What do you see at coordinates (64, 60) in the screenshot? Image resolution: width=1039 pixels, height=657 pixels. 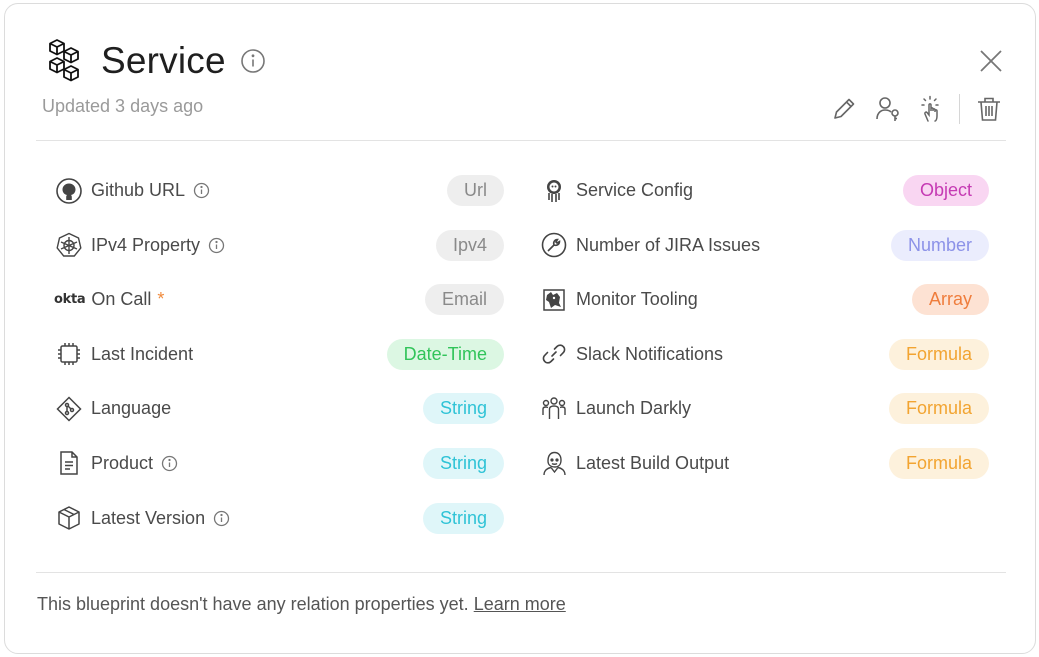 I see `blueprint-cubes-icon` at bounding box center [64, 60].